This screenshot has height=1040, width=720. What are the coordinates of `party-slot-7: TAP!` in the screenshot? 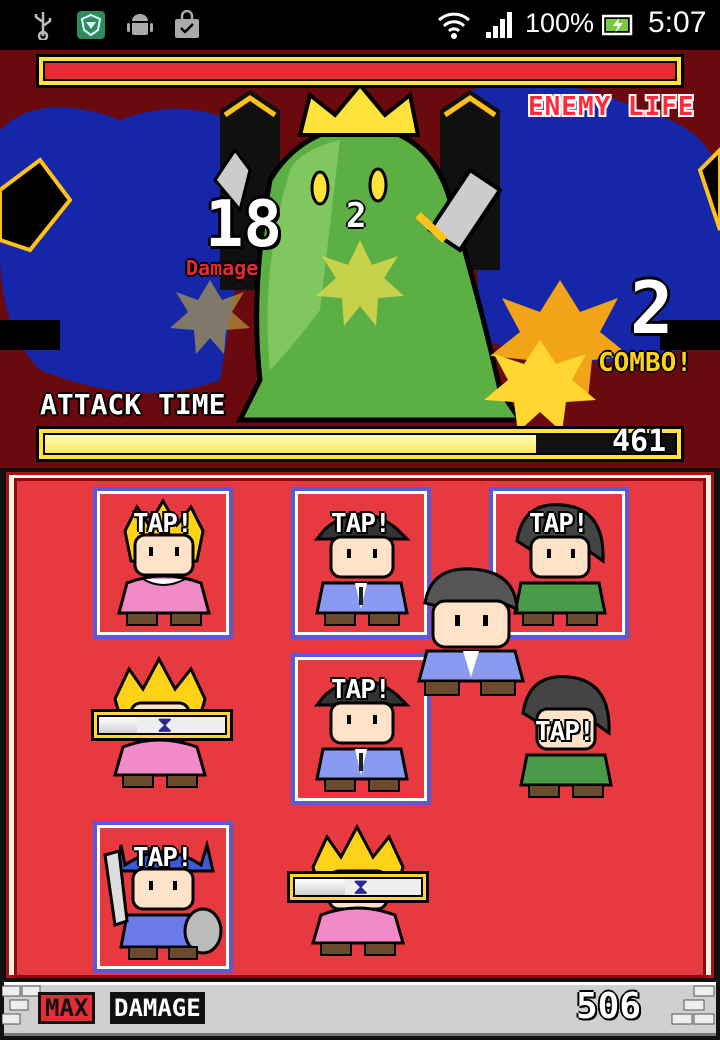 It's located at (163, 897).